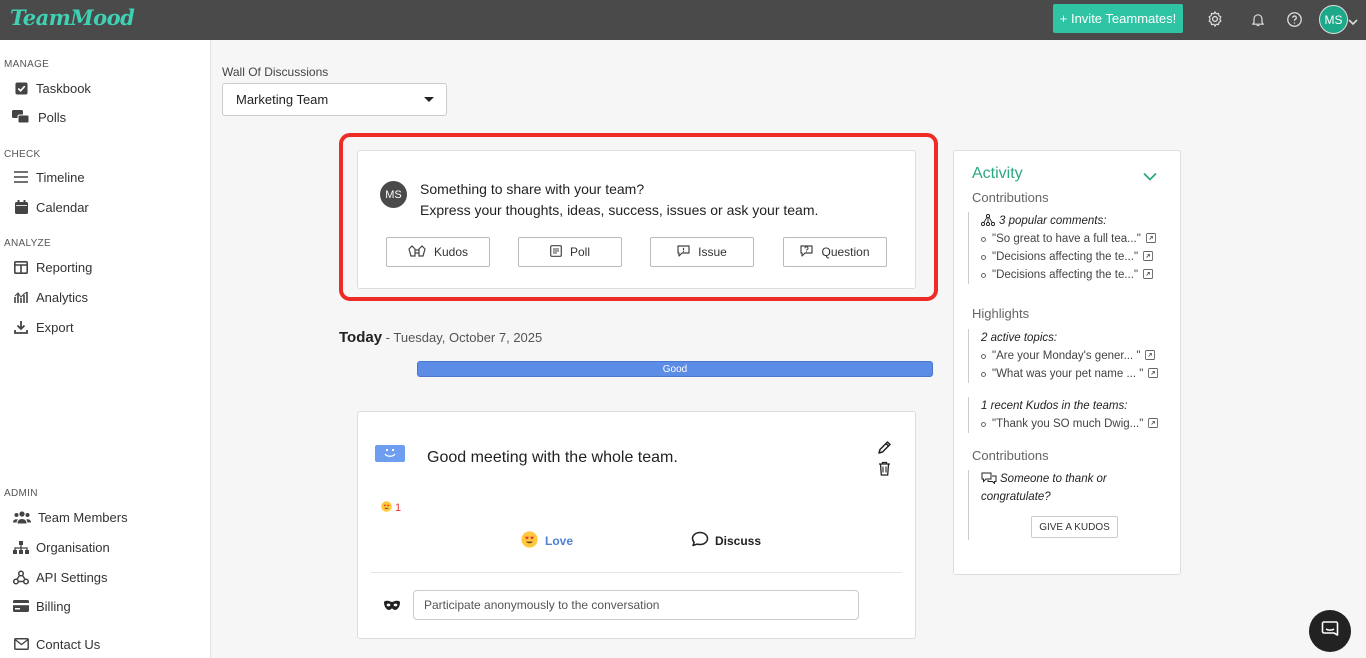 This screenshot has height=658, width=1366. I want to click on bell-icon, so click(1258, 19).